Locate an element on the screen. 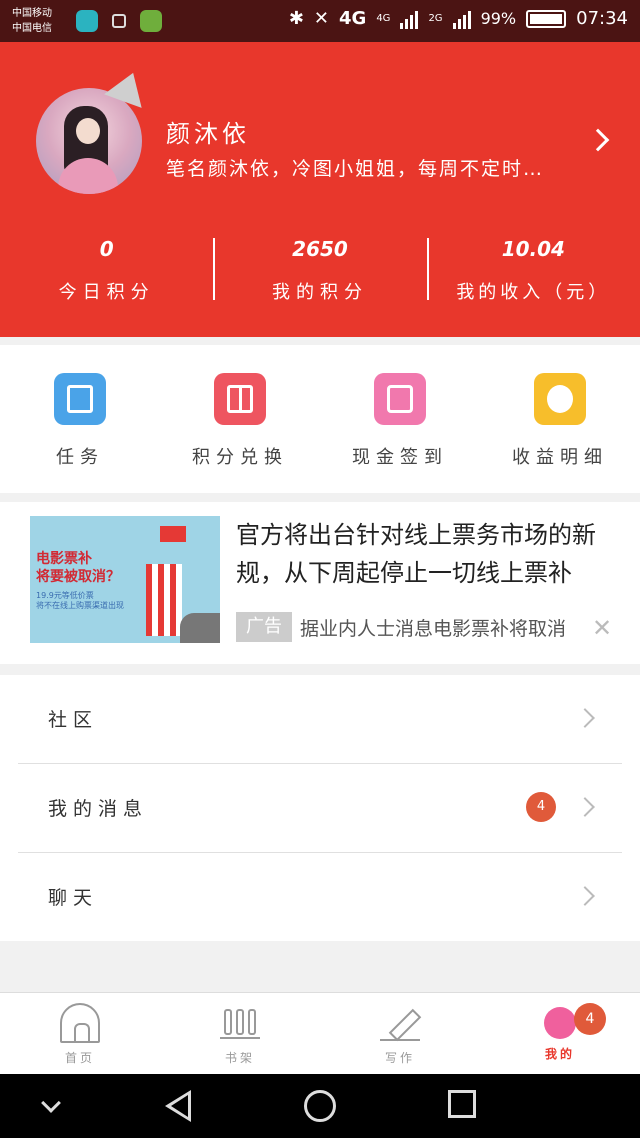 Image resolution: width=640 pixels, height=1138 pixels. play-icon is located at coordinates (200, 628).